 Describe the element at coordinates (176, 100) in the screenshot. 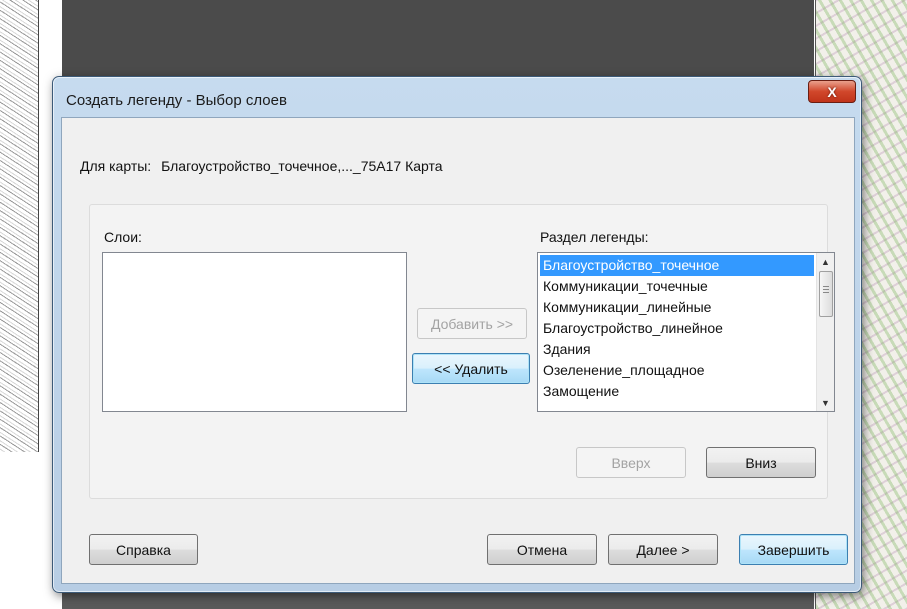

I see `dialog-title: Создать легенду - Выбор слоев` at that location.